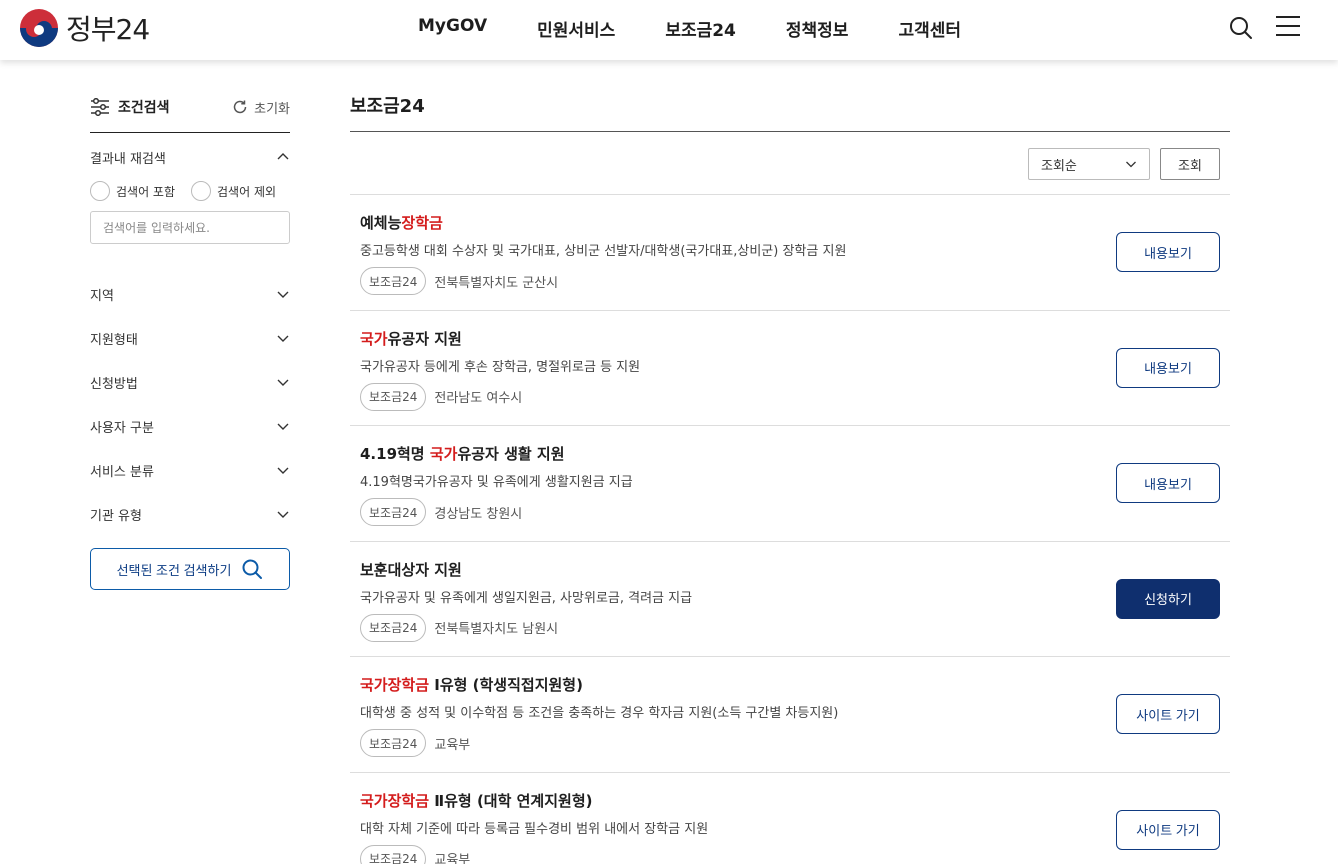  Describe the element at coordinates (1059, 166) in the screenshot. I see `sort-selected-value: 조회순` at that location.